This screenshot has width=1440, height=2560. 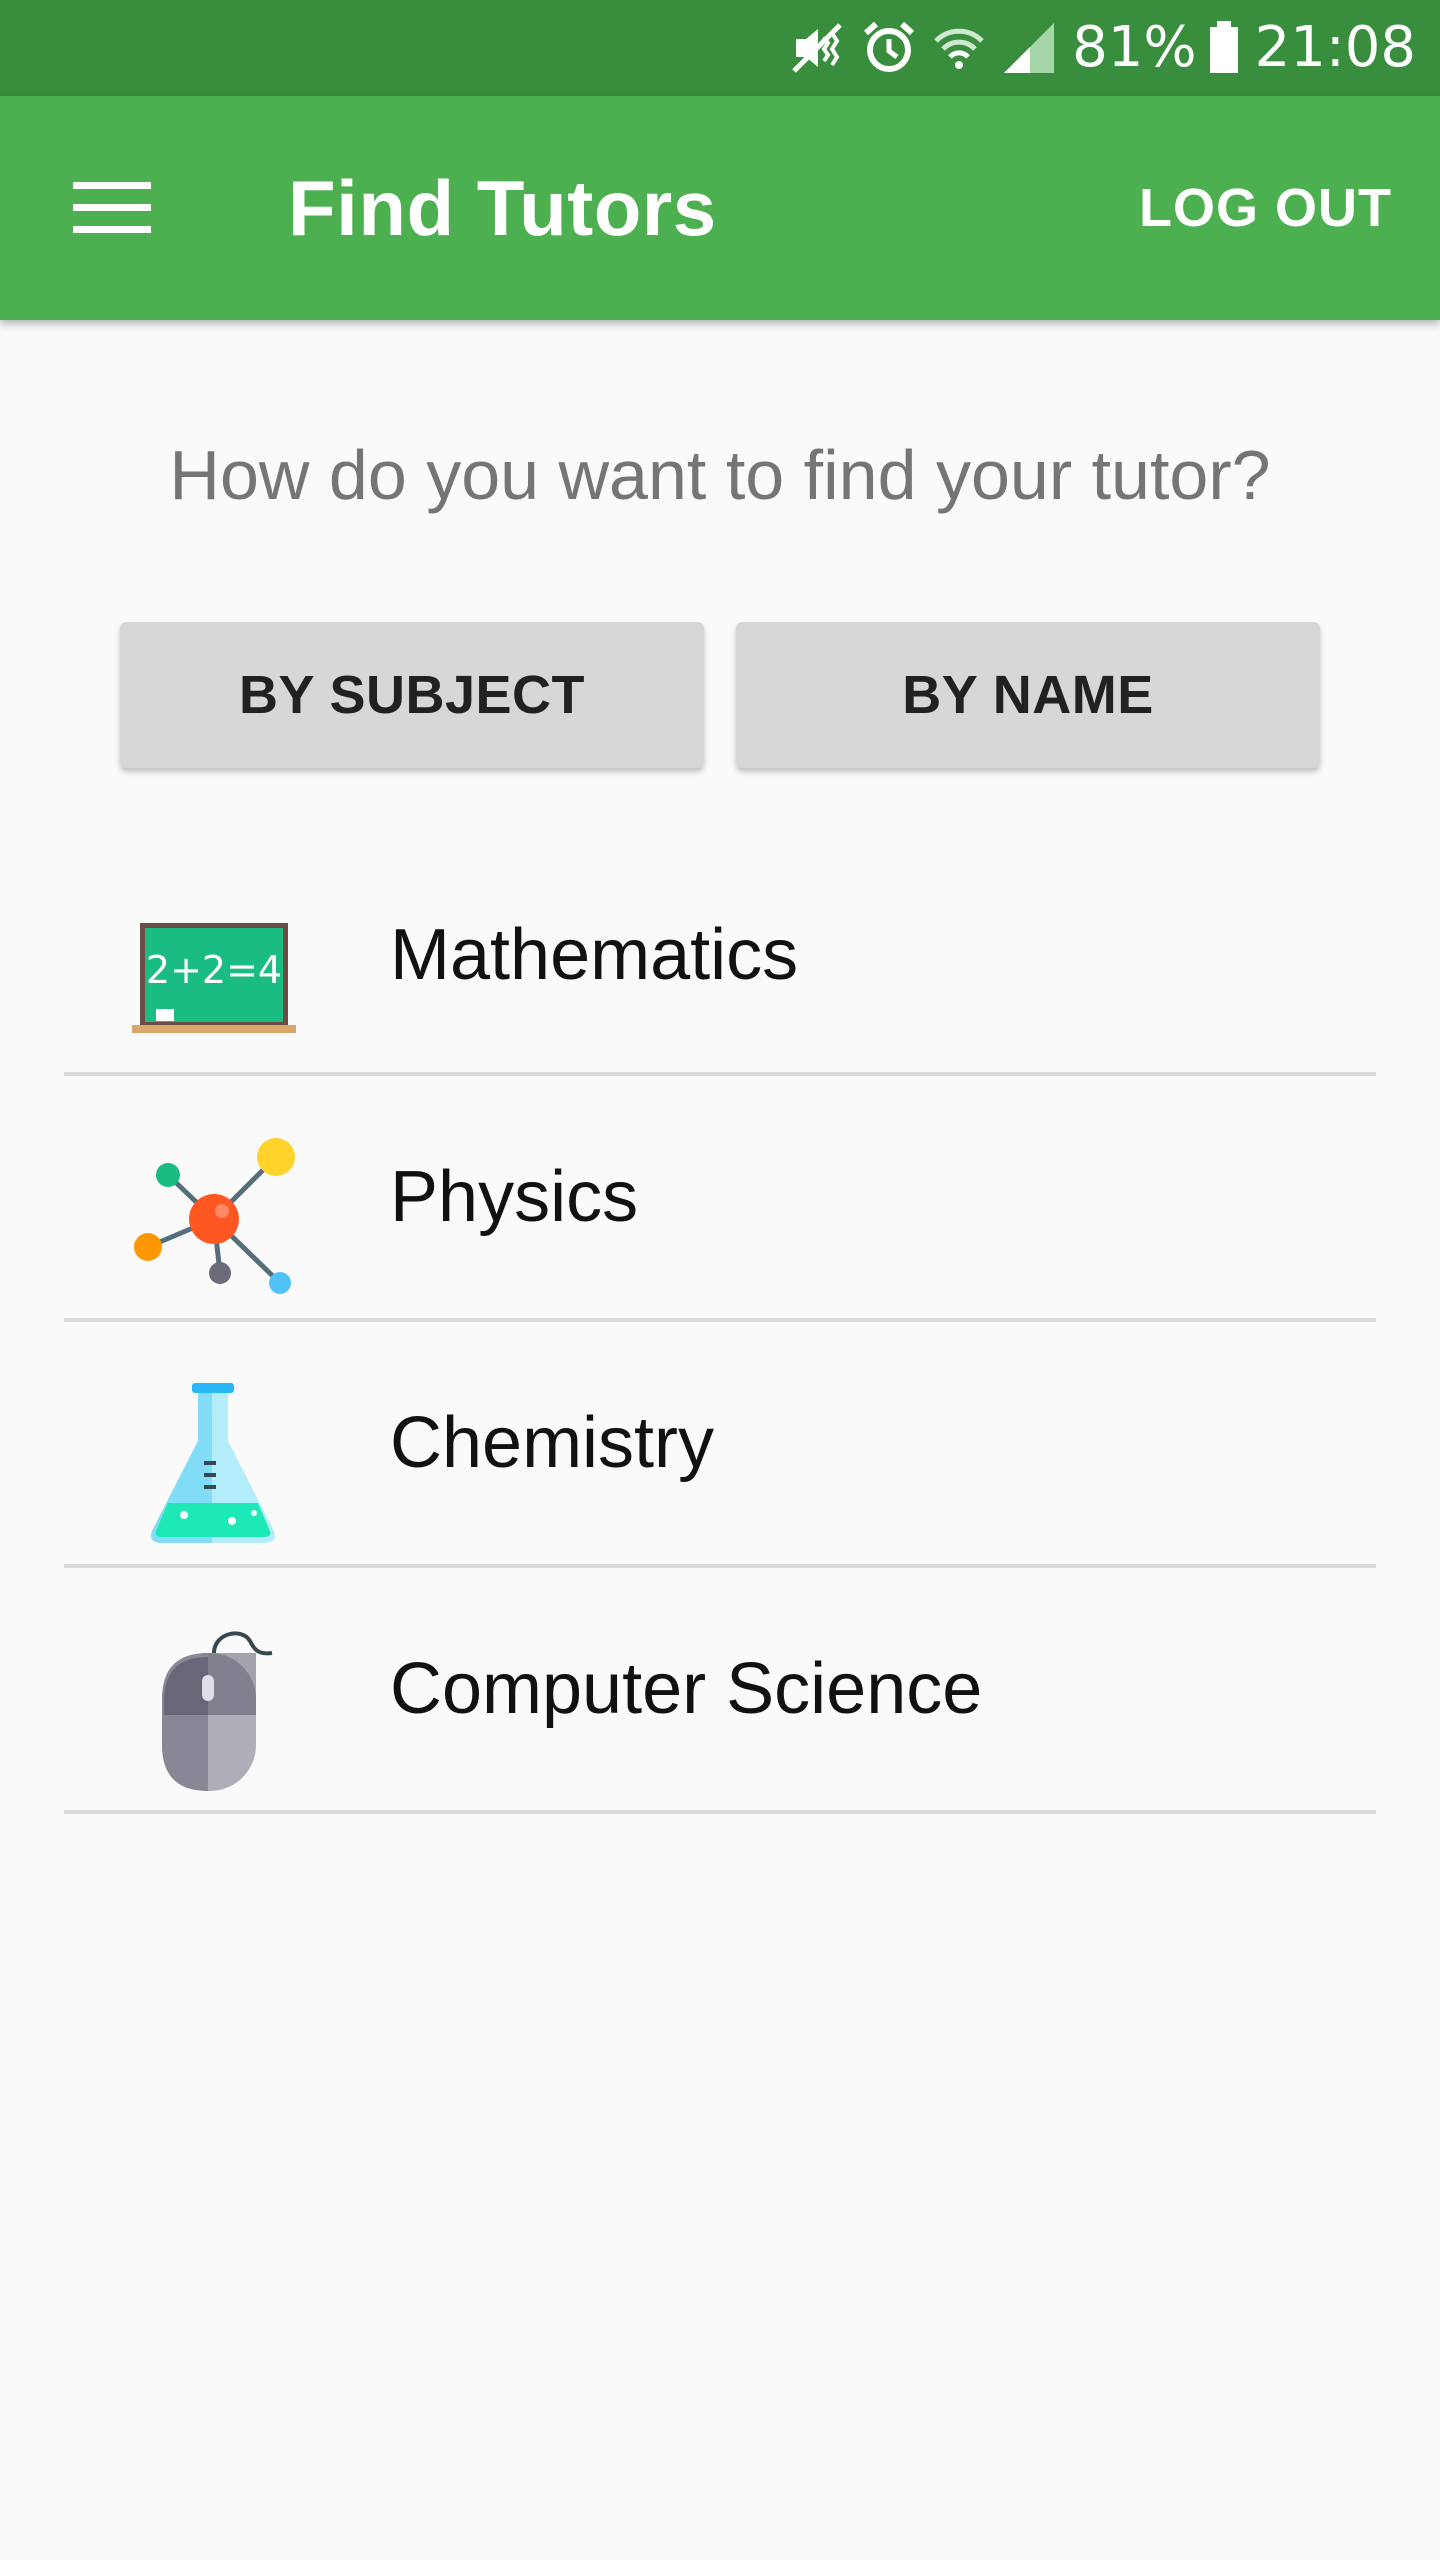 What do you see at coordinates (1224, 48) in the screenshot?
I see `battery-icon` at bounding box center [1224, 48].